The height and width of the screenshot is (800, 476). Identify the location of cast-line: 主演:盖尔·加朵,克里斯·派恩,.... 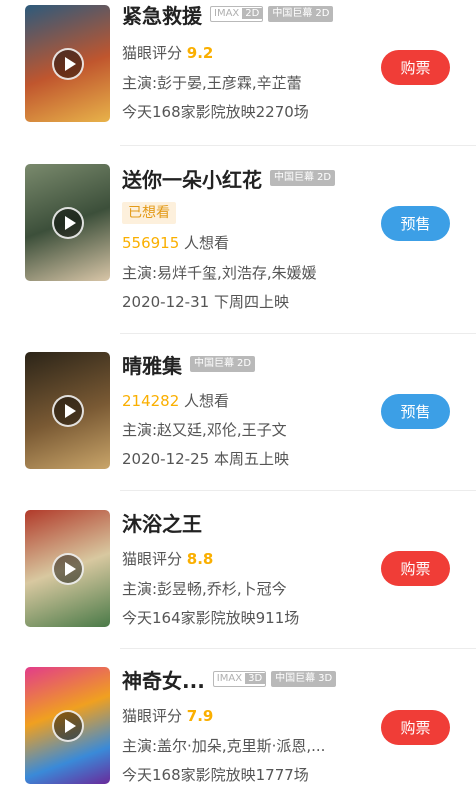
(224, 746).